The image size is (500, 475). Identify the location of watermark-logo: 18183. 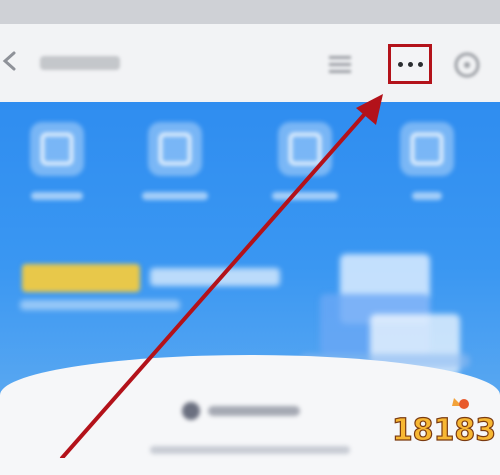
(444, 423).